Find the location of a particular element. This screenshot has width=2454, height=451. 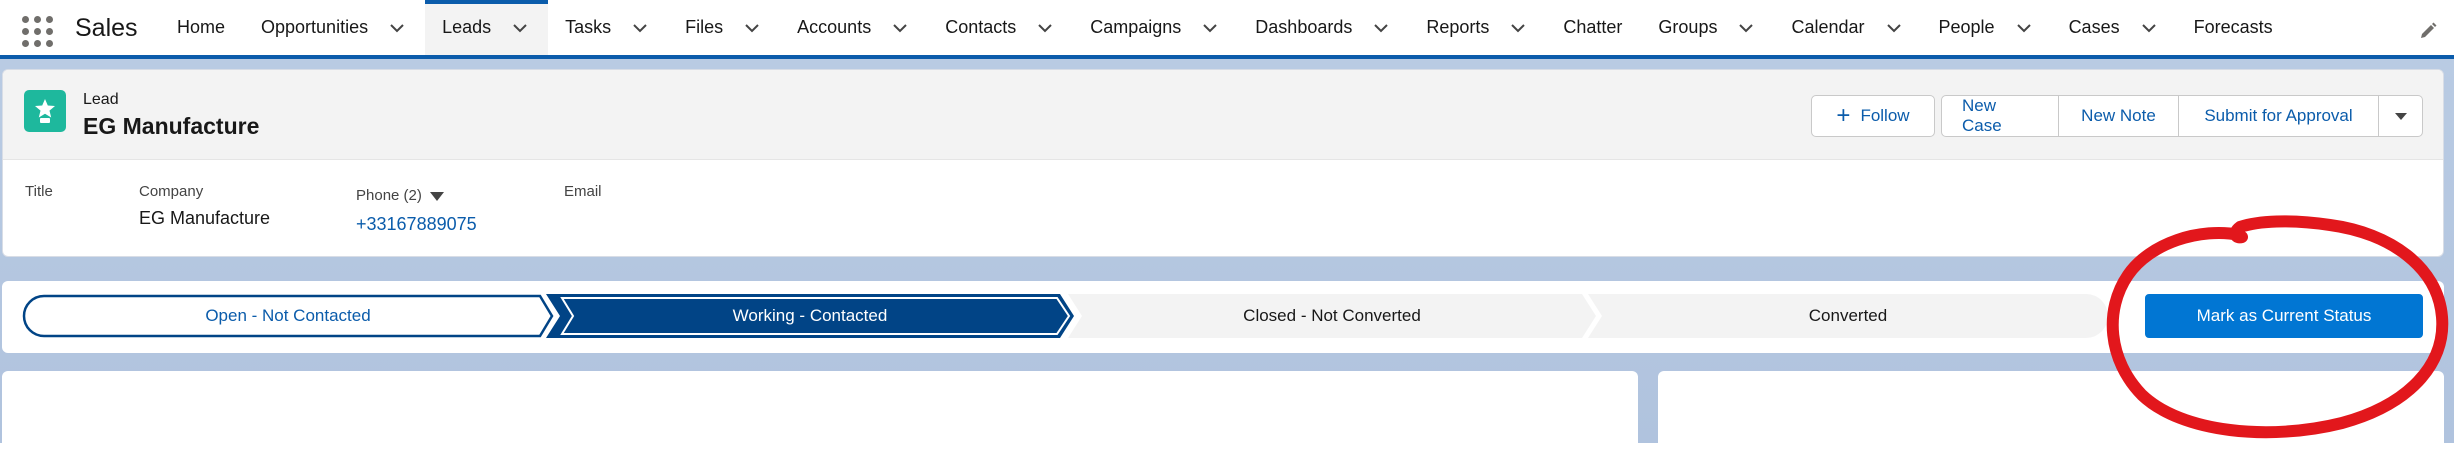

new-case-button: New Case is located at coordinates (2000, 116).